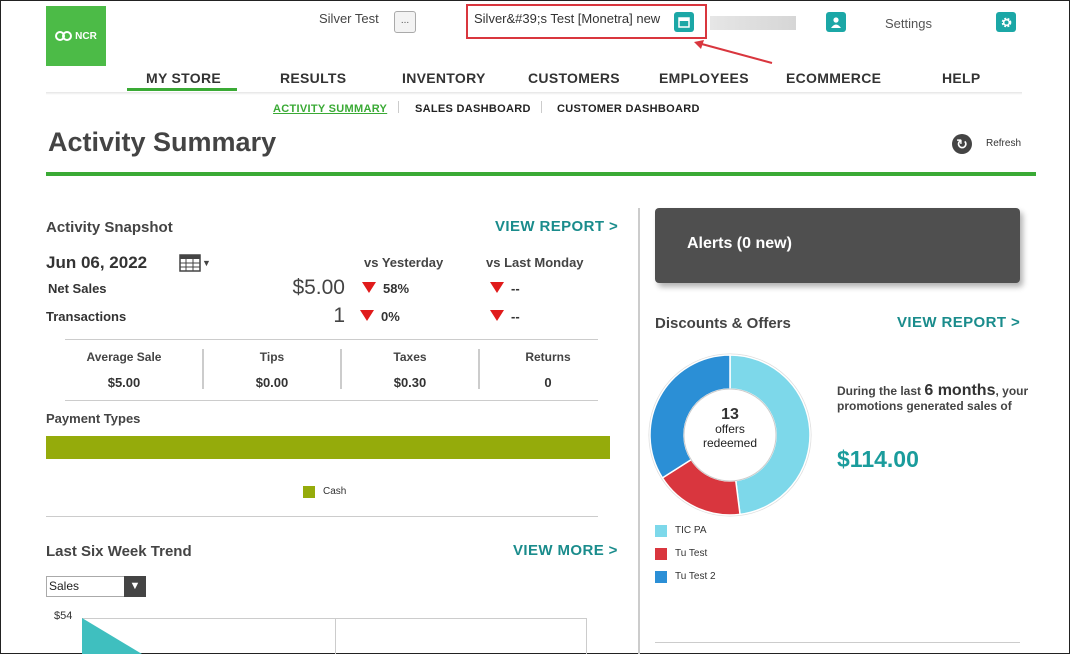 This screenshot has height=654, width=1070. I want to click on subnav-customer-dashboard: CUSTOMER DASHBOARD, so click(628, 109).